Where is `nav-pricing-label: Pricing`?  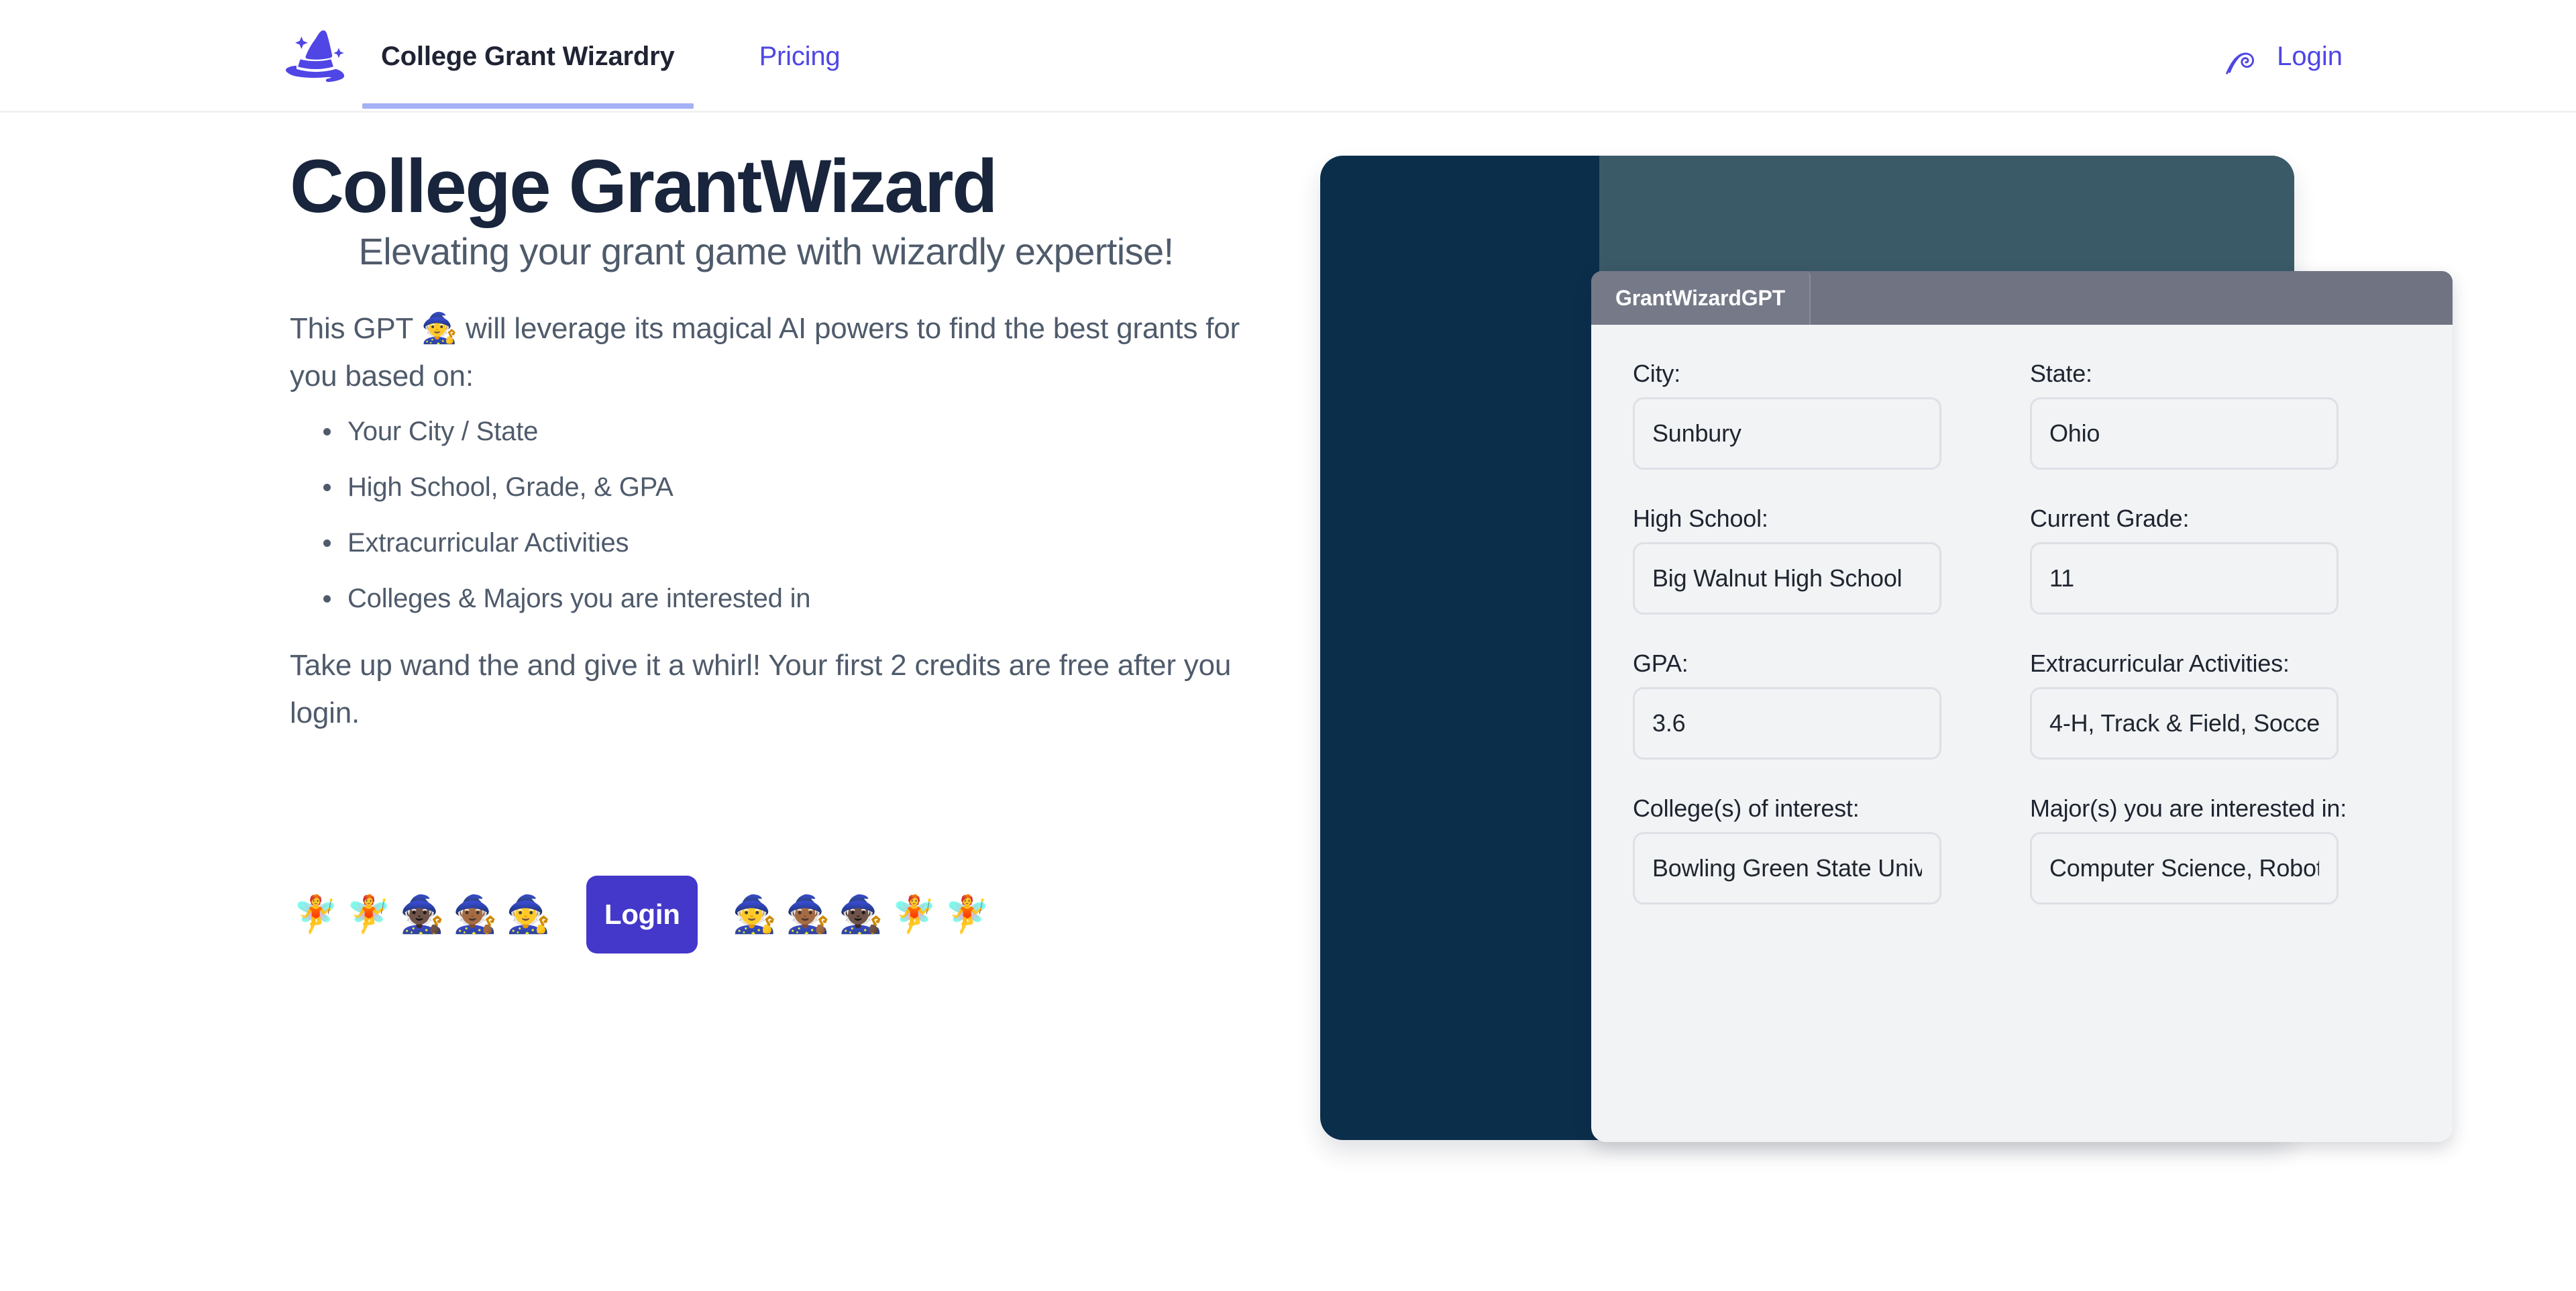 nav-pricing-label: Pricing is located at coordinates (800, 56).